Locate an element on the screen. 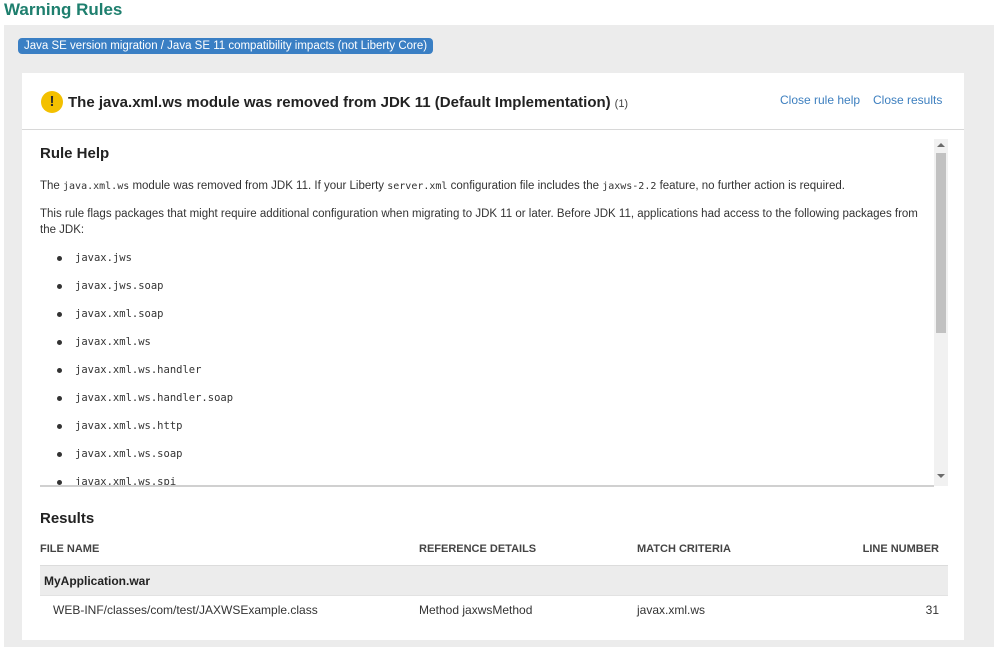  header-divider is located at coordinates (493, 129).